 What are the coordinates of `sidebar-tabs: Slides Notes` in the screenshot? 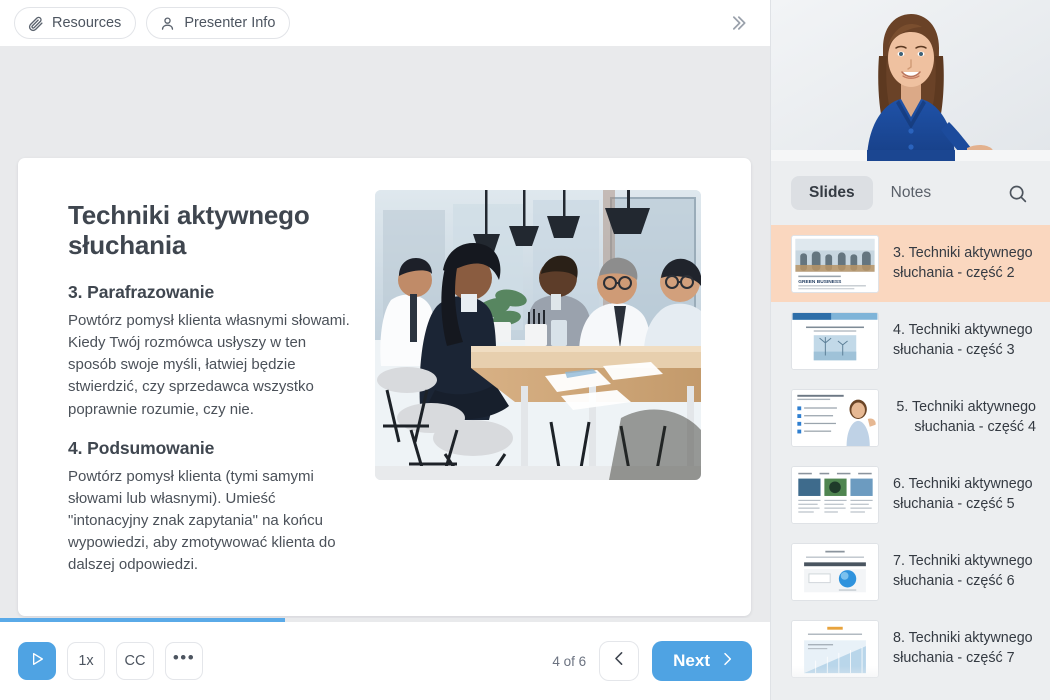 It's located at (910, 193).